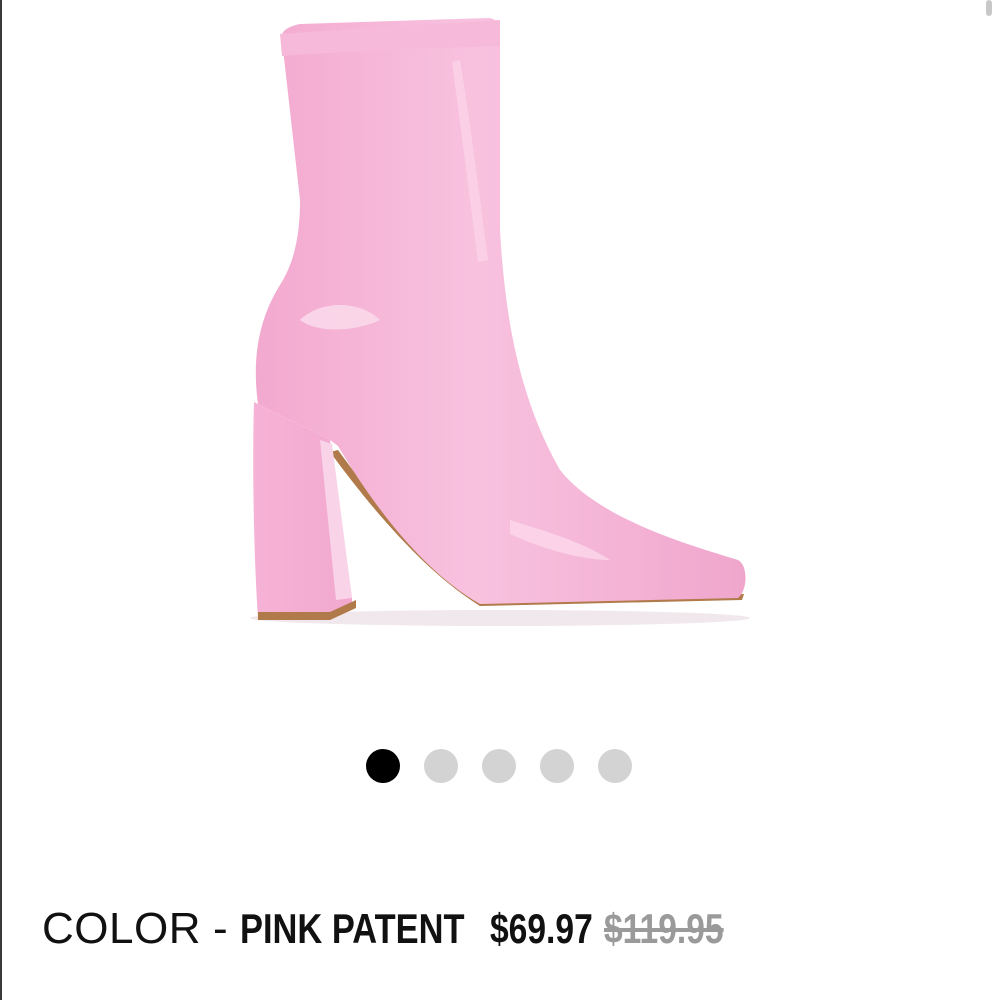 This screenshot has width=1000, height=1000. I want to click on sale-price: $69.97, so click(541, 928).